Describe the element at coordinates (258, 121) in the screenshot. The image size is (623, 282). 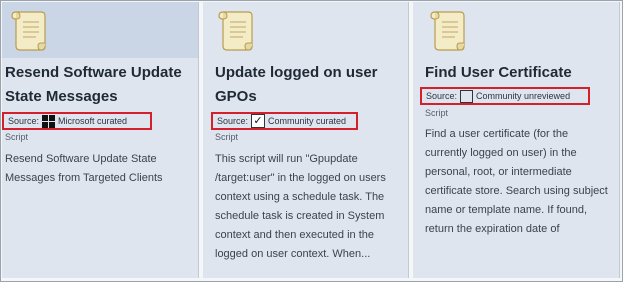
I see `checkmark-box-icon: ✓` at that location.